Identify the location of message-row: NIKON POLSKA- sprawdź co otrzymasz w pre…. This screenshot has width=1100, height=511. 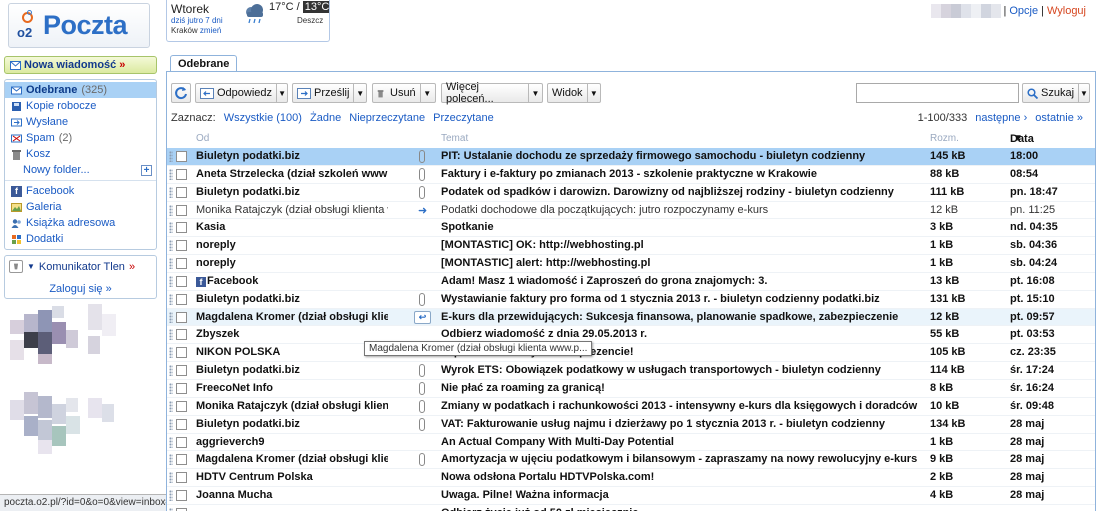
(631, 353).